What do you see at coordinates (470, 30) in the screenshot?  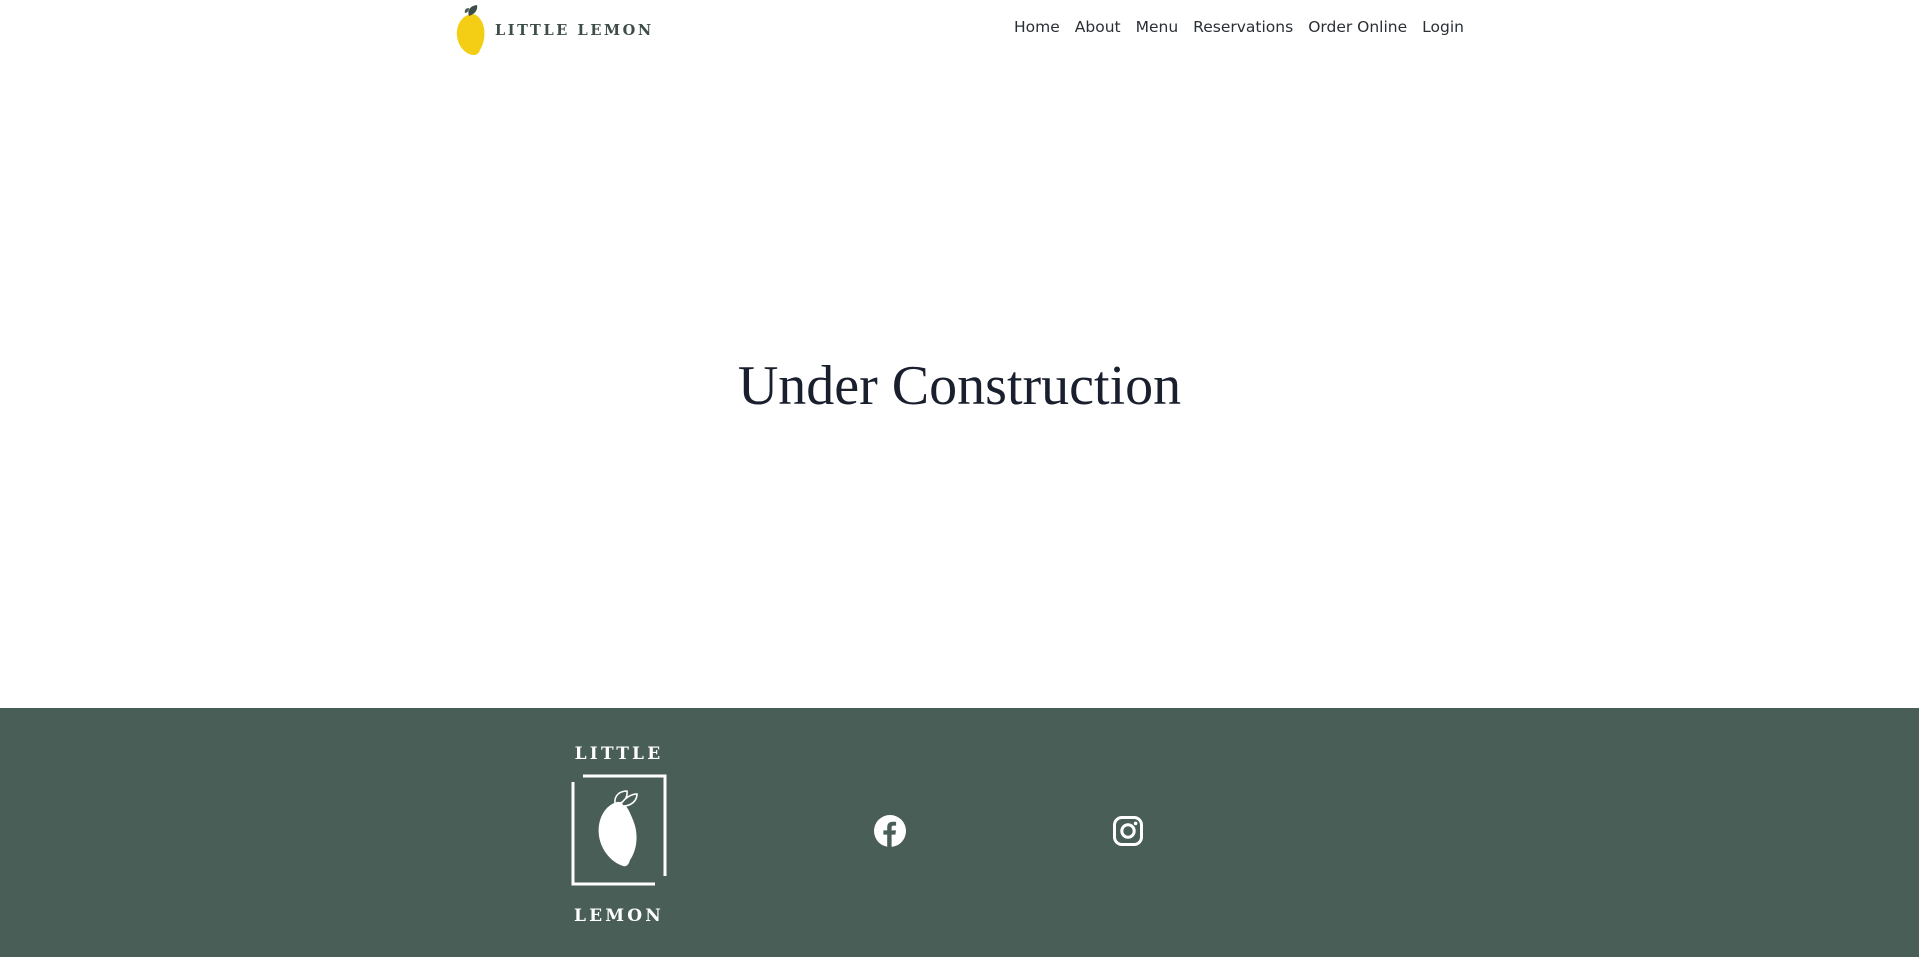 I see `lemon-logo-icon` at bounding box center [470, 30].